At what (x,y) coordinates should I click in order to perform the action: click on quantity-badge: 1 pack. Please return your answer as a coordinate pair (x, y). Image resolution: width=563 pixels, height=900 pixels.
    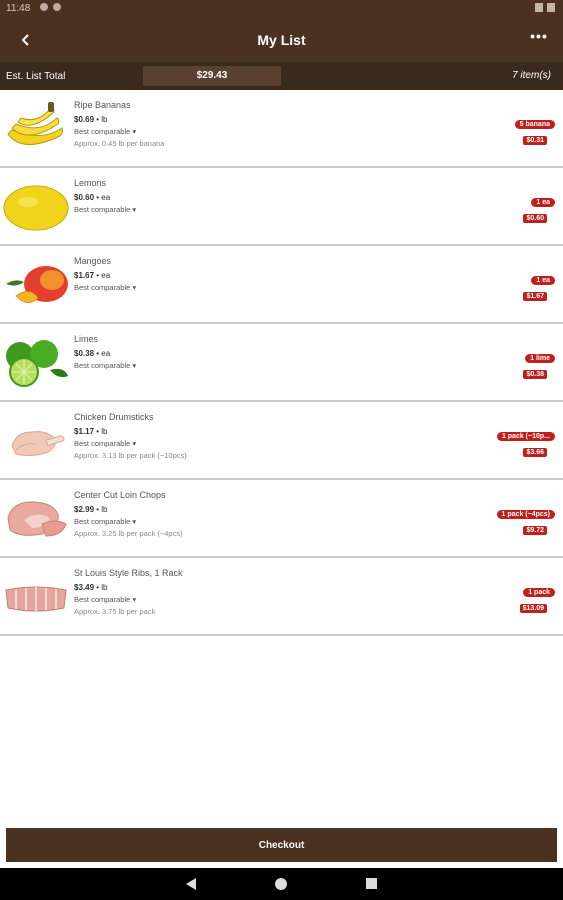
    Looking at the image, I should click on (539, 592).